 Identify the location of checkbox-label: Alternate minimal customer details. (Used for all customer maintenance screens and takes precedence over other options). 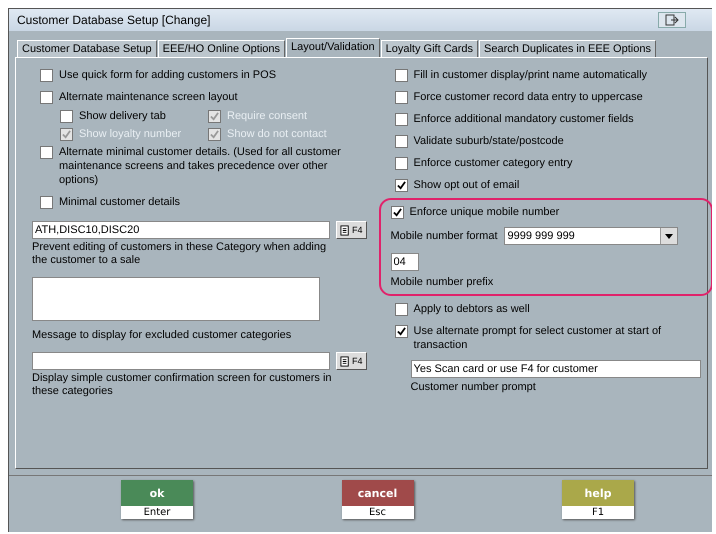
(200, 166).